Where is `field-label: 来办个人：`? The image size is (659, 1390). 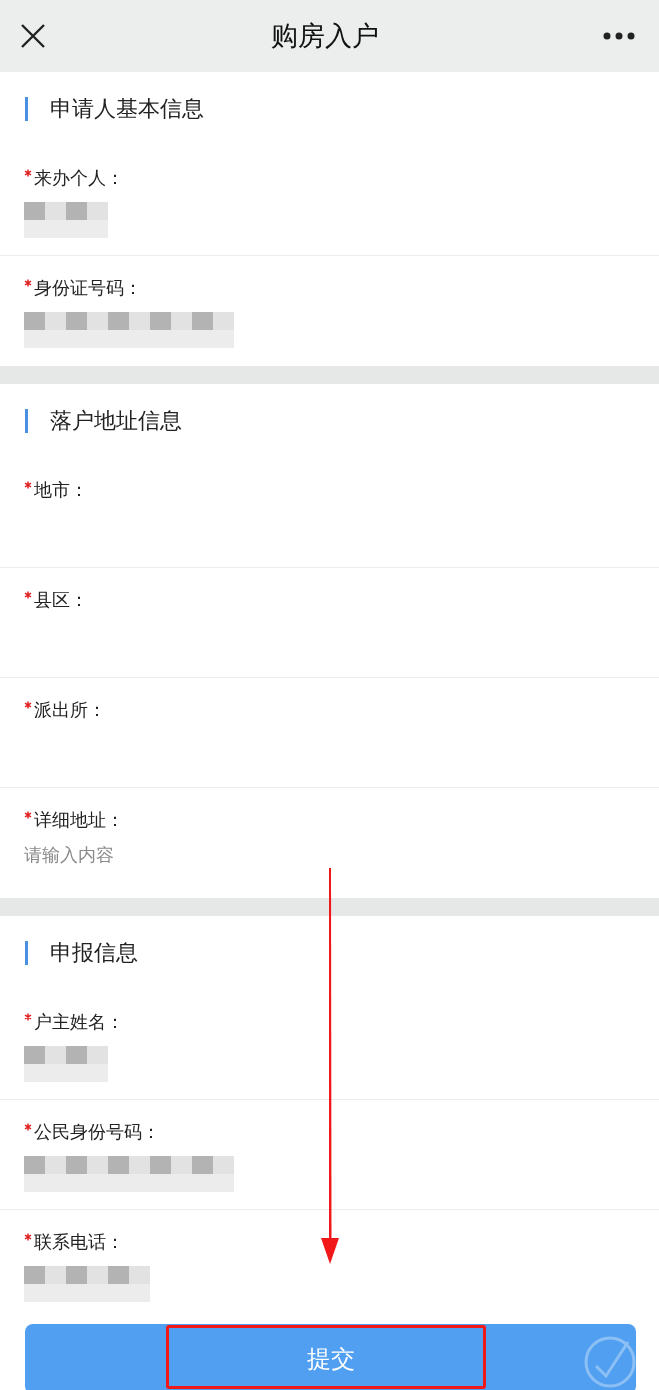
field-label: 来办个人： is located at coordinates (79, 178).